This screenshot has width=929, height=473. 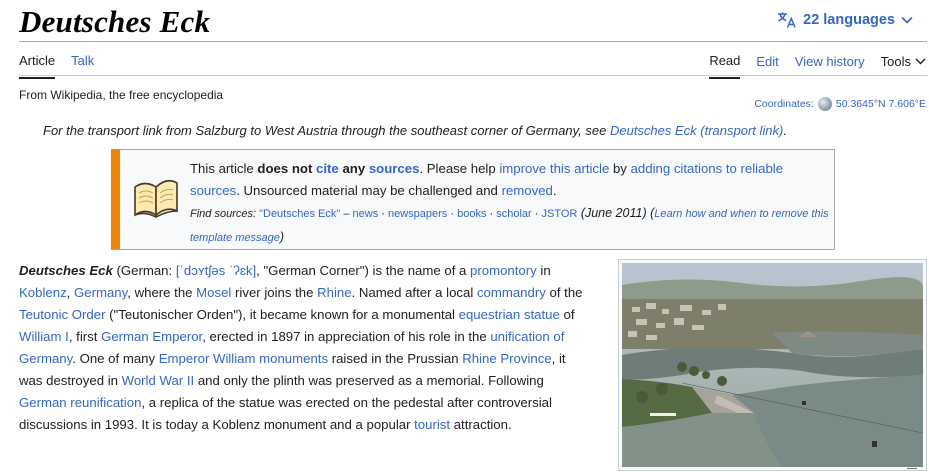 What do you see at coordinates (274, 292) in the screenshot?
I see `lead-text: river joins the` at bounding box center [274, 292].